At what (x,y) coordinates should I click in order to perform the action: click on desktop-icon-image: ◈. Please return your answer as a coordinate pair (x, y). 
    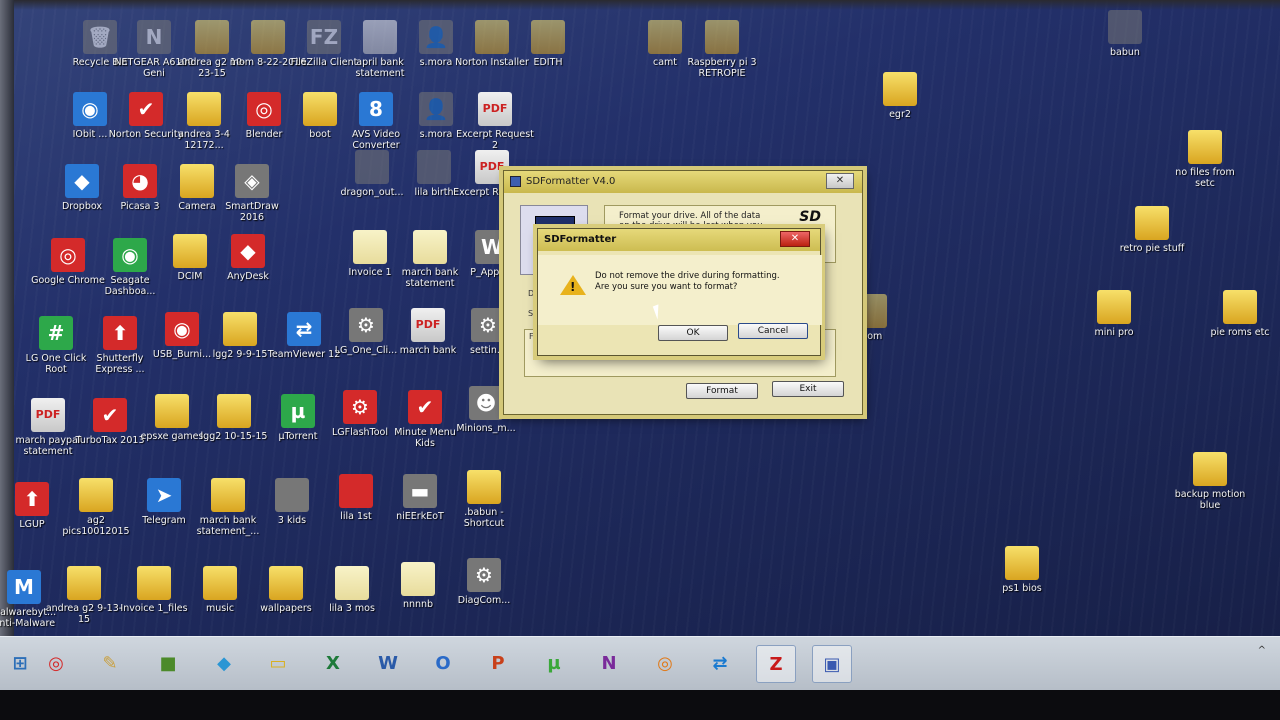
    Looking at the image, I should click on (252, 181).